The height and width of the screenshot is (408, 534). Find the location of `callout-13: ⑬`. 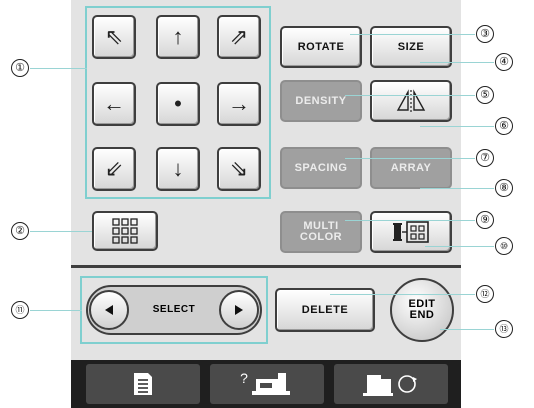

callout-13: ⑬ is located at coordinates (504, 329).